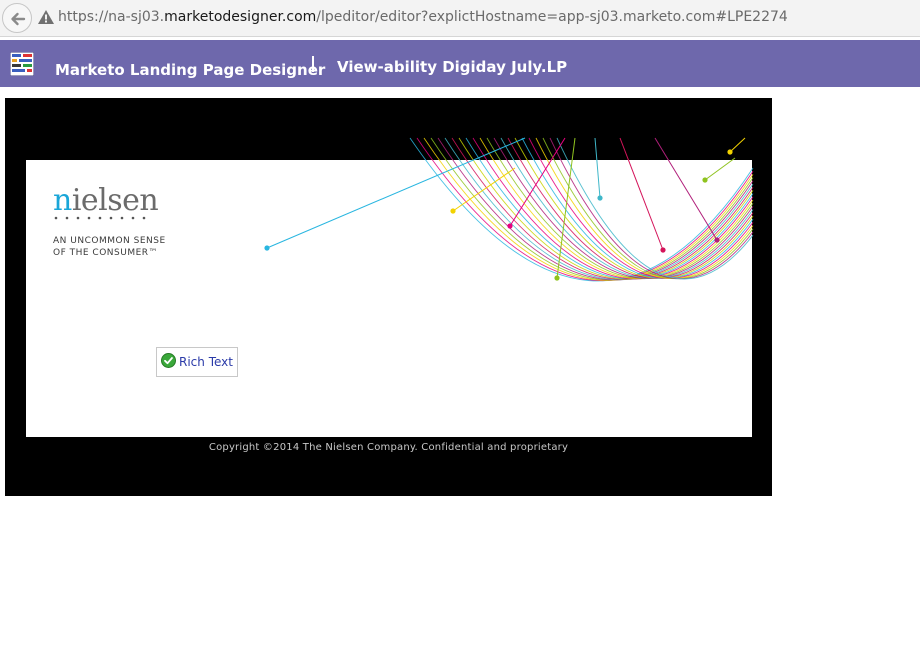  I want to click on tagline: AN UNCOMMON SENSE OF THE CONSUMER™, so click(109, 247).